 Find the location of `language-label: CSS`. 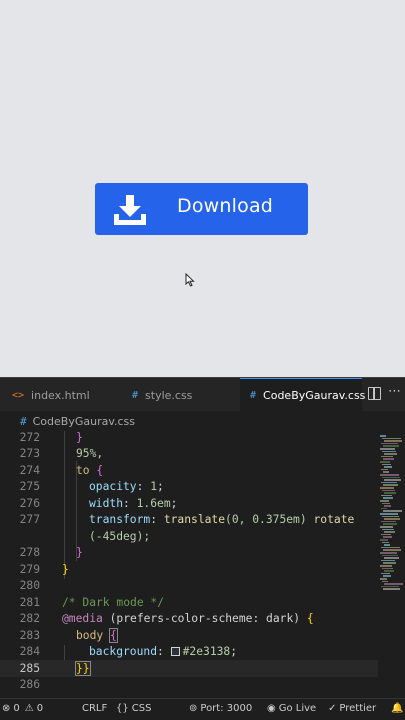

language-label: CSS is located at coordinates (141, 708).